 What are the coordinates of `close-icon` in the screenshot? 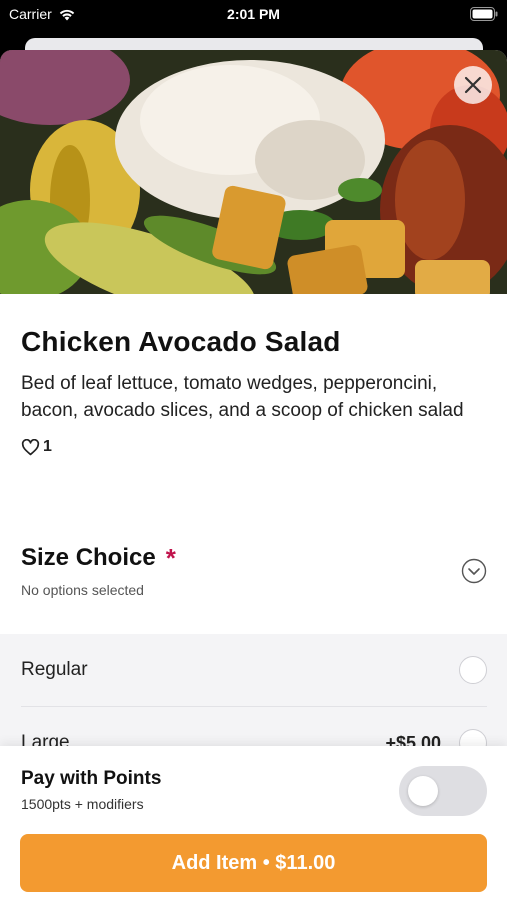 It's located at (473, 85).